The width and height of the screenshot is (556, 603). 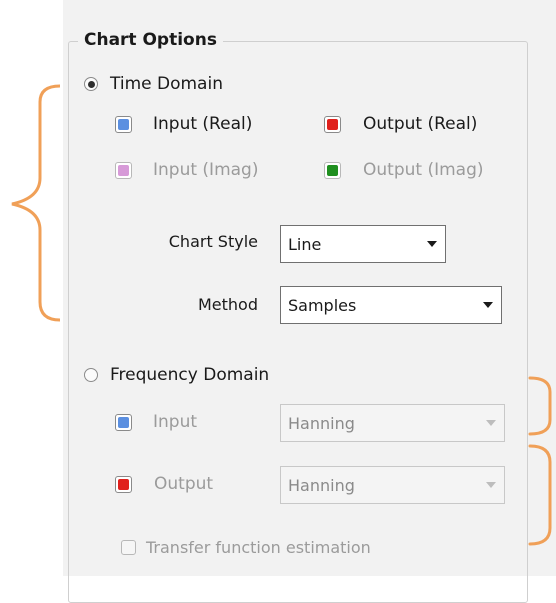 I want to click on freq-output-color-icon, so click(x=123, y=484).